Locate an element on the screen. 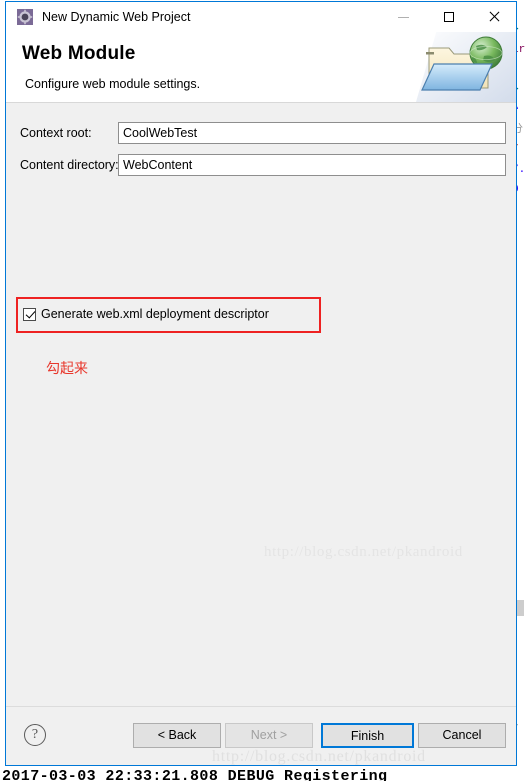 The height and width of the screenshot is (781, 525). maximize-icon is located at coordinates (448, 17).